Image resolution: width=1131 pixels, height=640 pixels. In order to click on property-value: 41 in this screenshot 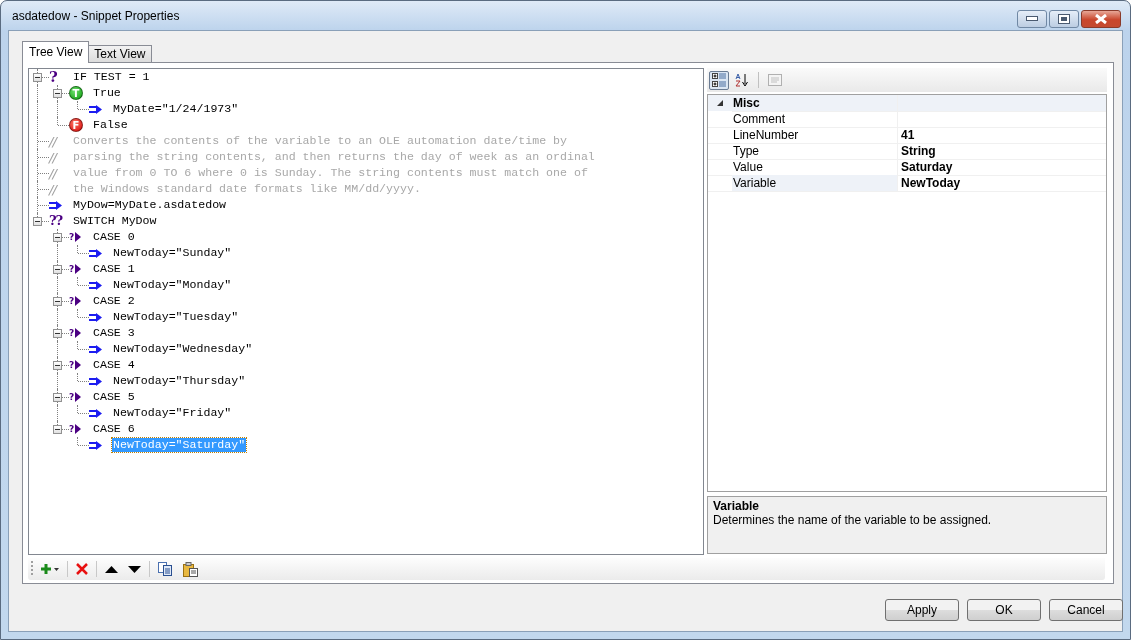, I will do `click(1002, 135)`.